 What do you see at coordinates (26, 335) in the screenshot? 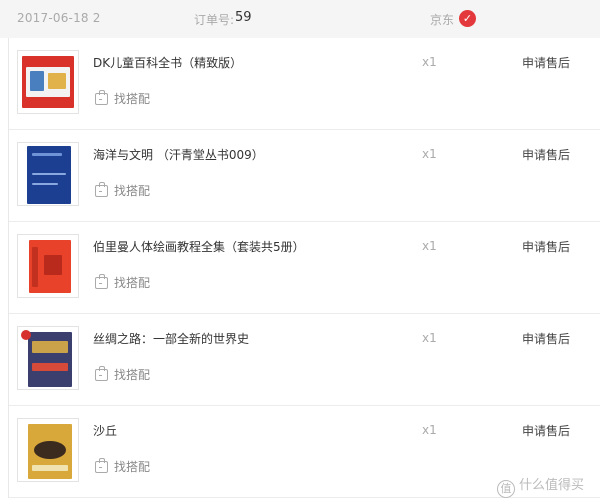
I see `promo-badge-icon` at bounding box center [26, 335].